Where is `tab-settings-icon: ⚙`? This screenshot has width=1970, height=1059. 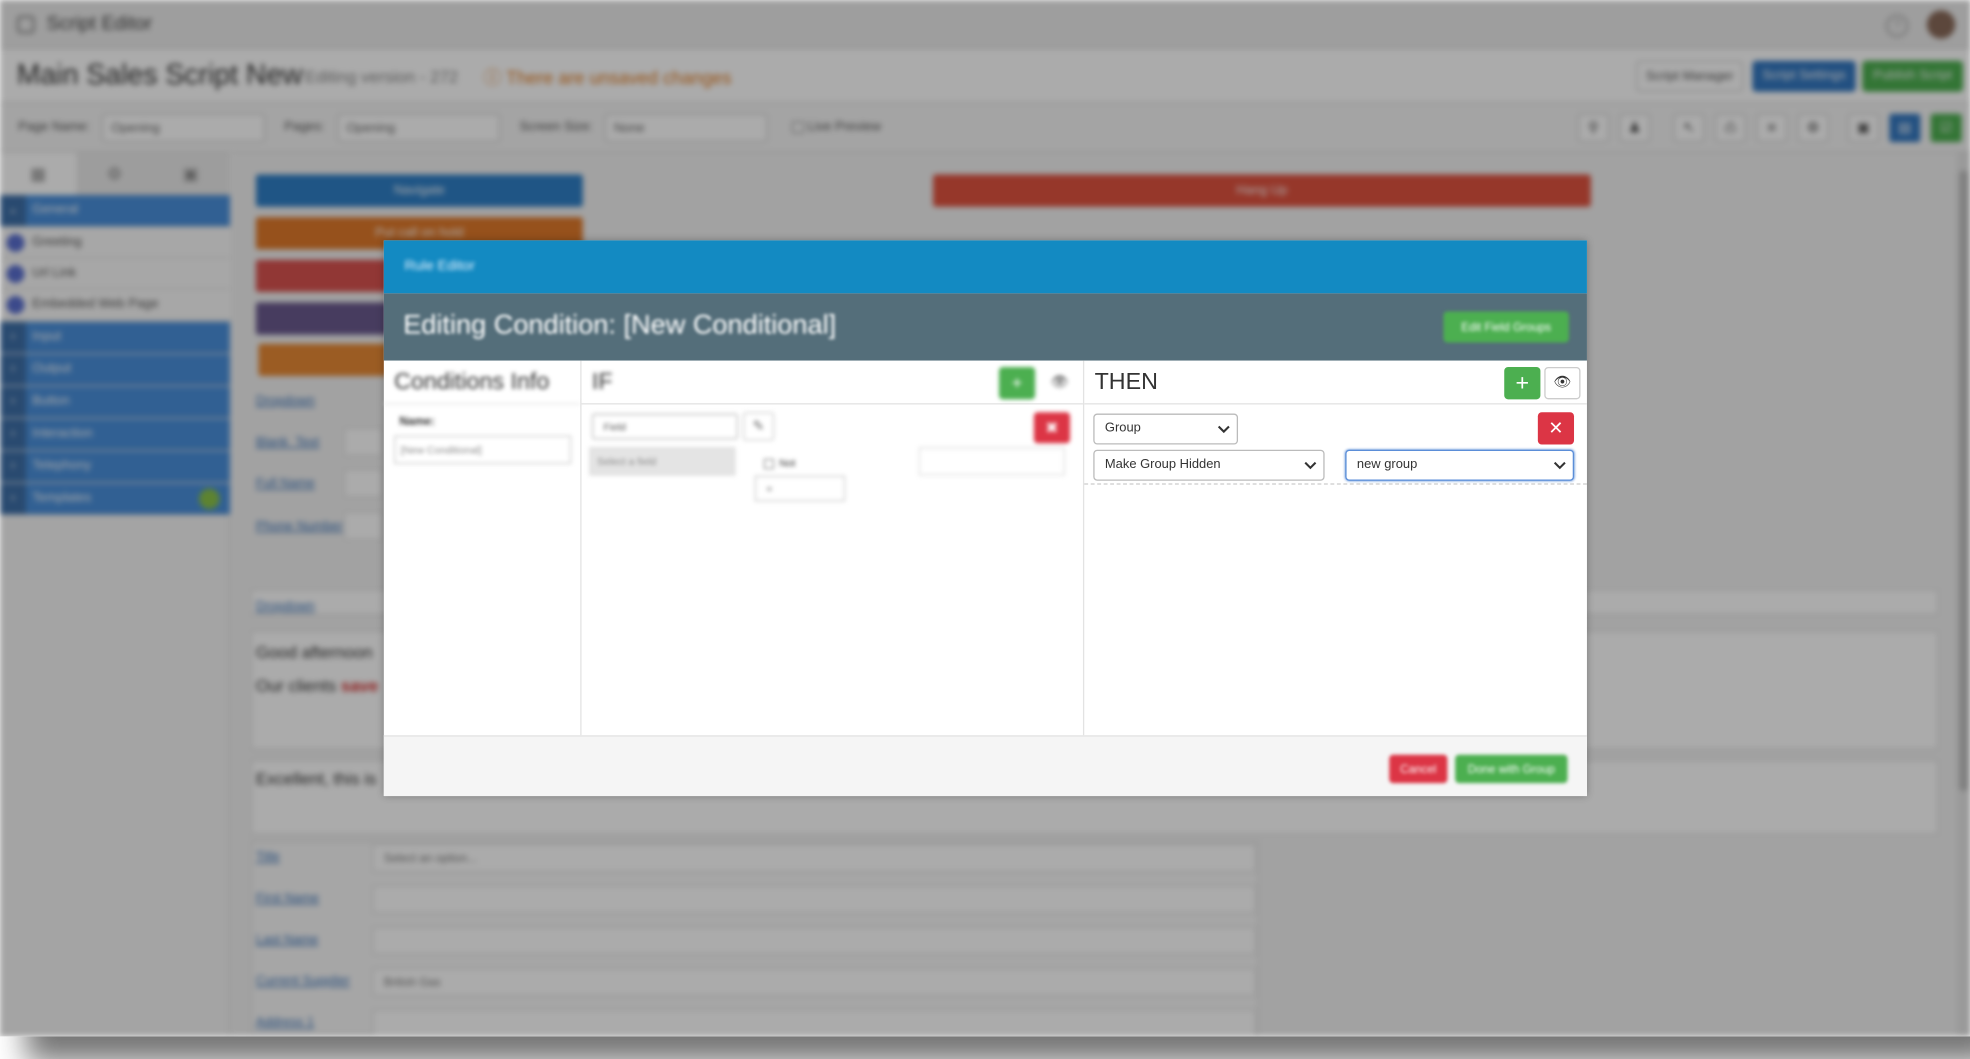
tab-settings-icon: ⚙ is located at coordinates (114, 173).